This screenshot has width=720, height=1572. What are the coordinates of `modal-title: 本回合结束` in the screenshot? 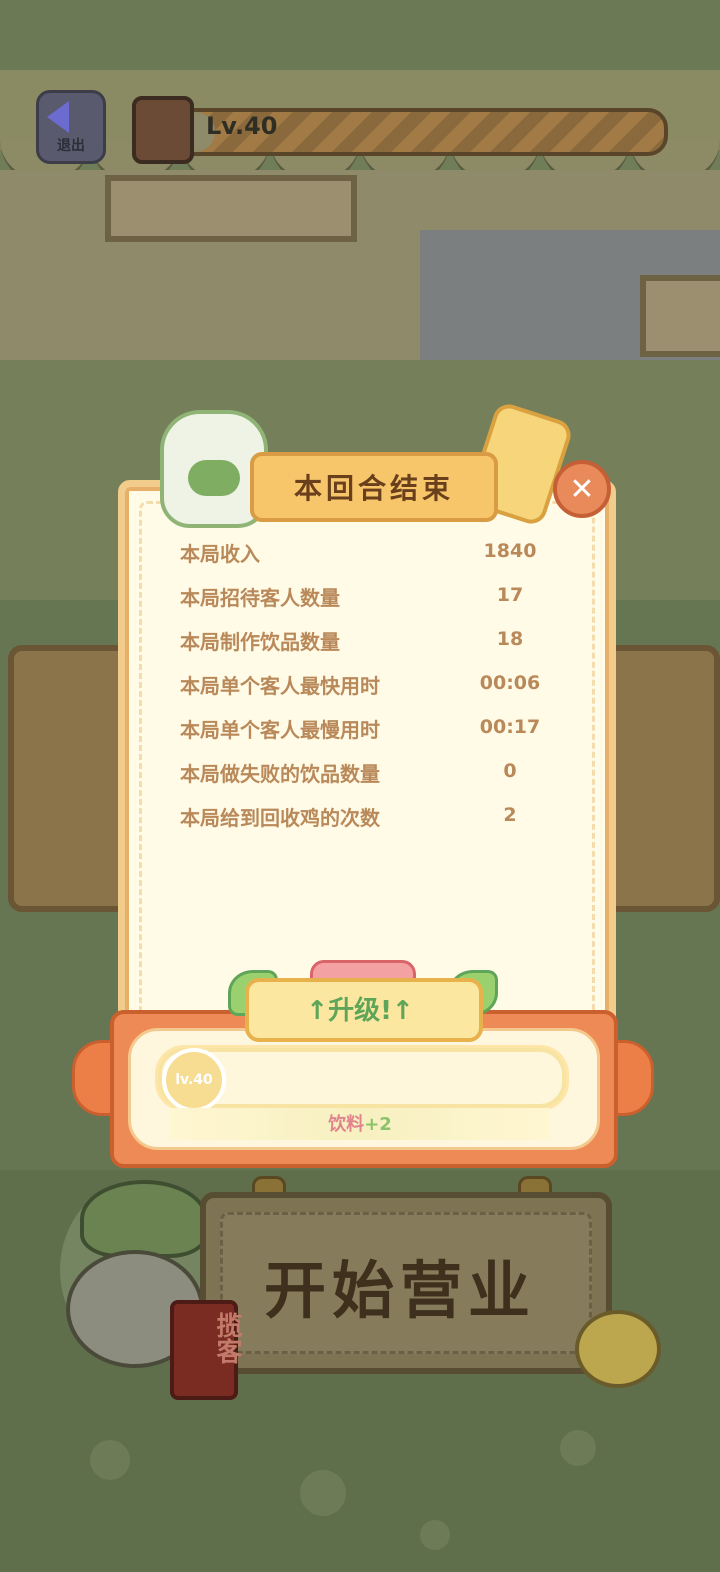 It's located at (373, 488).